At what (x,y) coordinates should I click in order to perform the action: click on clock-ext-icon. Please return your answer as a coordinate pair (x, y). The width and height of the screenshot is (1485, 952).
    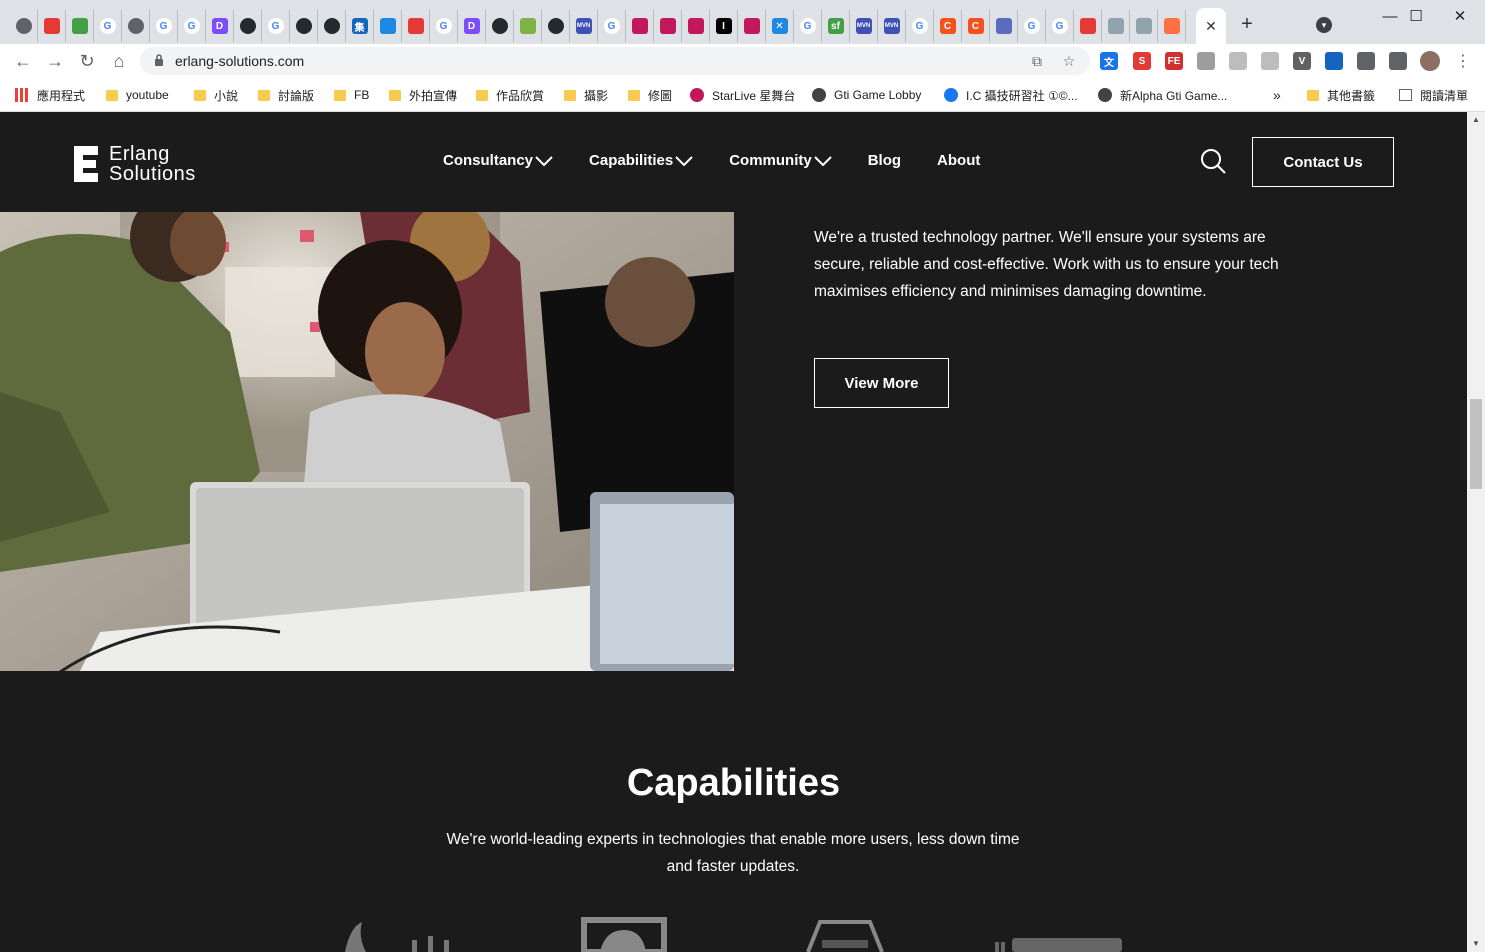
    Looking at the image, I should click on (1270, 61).